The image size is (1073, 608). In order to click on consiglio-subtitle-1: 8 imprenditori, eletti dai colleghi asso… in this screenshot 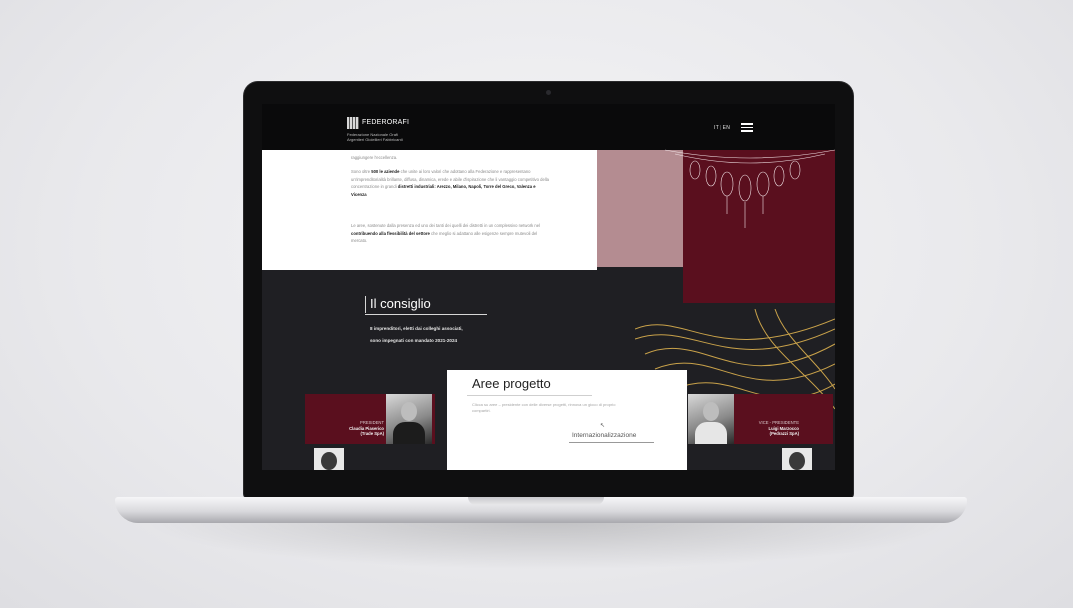, I will do `click(416, 328)`.